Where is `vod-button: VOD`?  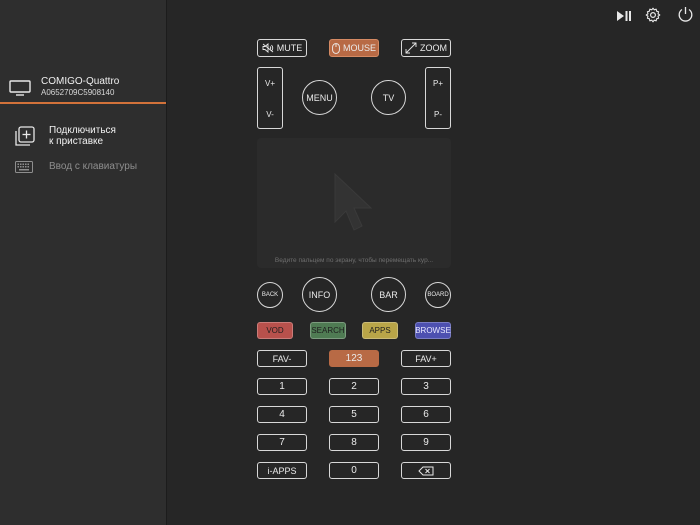
vod-button: VOD is located at coordinates (275, 330).